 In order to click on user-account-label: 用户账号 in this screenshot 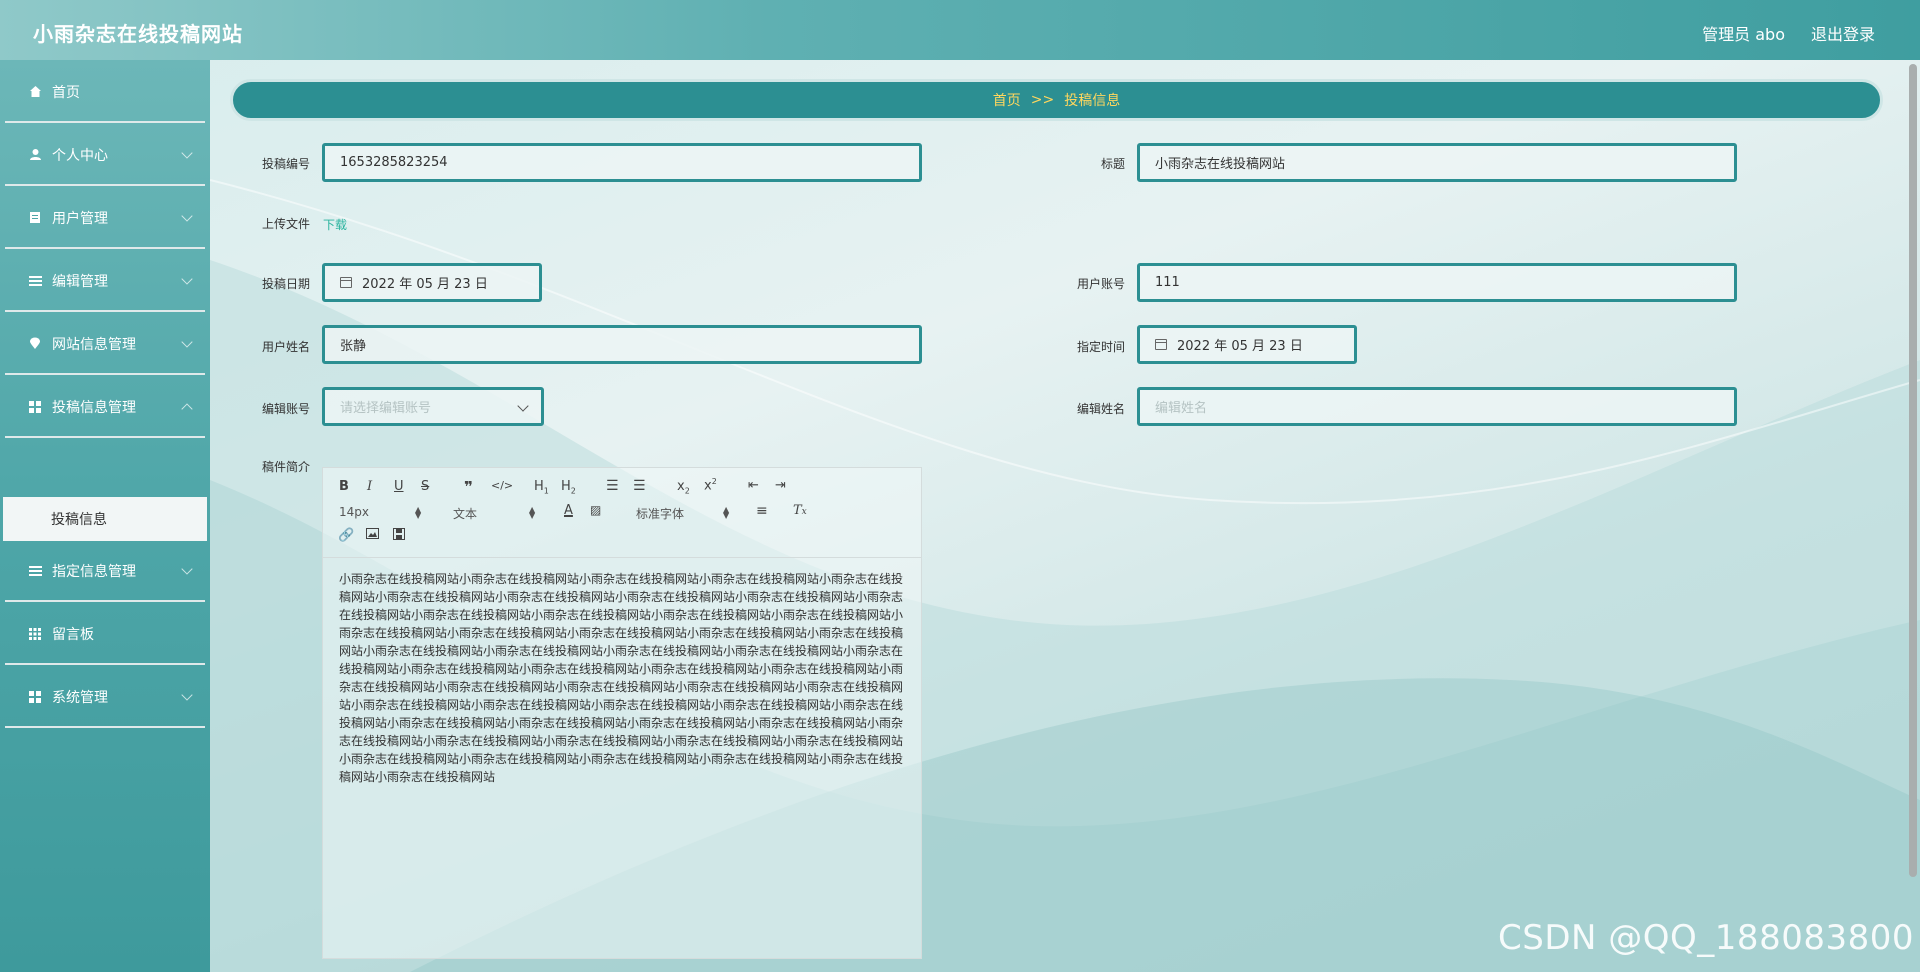, I will do `click(1100, 284)`.